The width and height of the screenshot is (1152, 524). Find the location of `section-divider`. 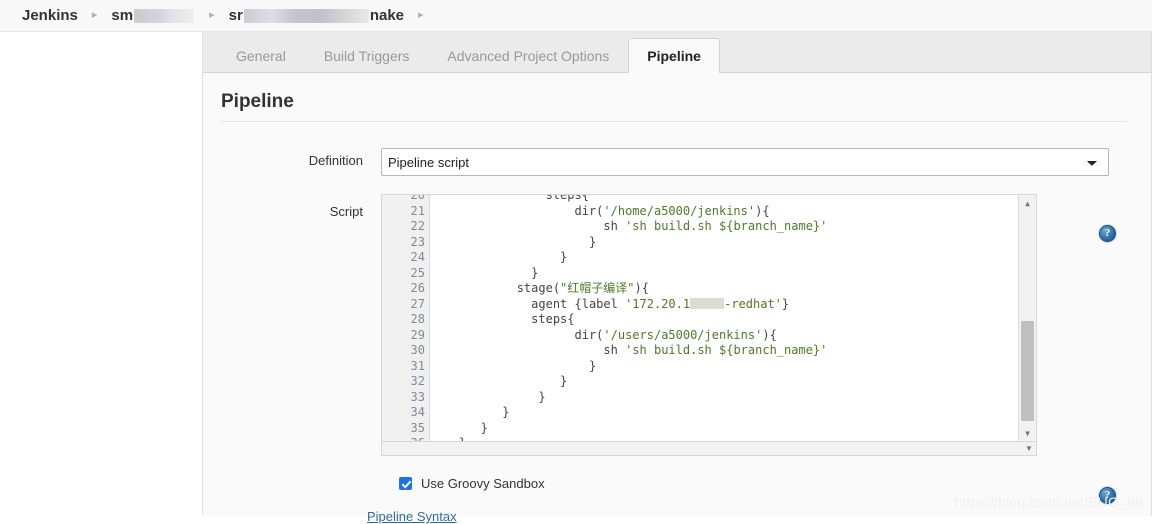

section-divider is located at coordinates (674, 121).